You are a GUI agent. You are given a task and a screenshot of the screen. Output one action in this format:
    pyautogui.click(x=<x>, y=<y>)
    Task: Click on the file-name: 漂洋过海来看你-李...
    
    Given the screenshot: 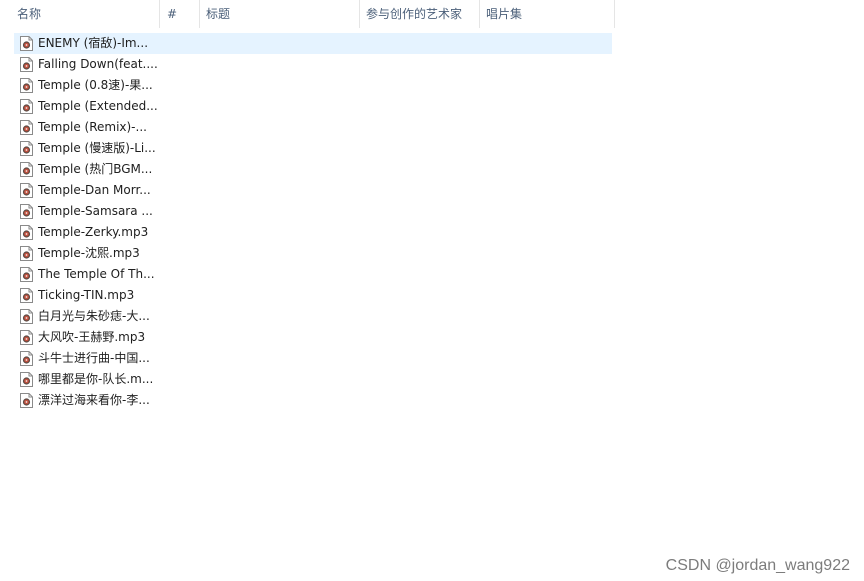 What is the action you would take?
    pyautogui.click(x=94, y=400)
    